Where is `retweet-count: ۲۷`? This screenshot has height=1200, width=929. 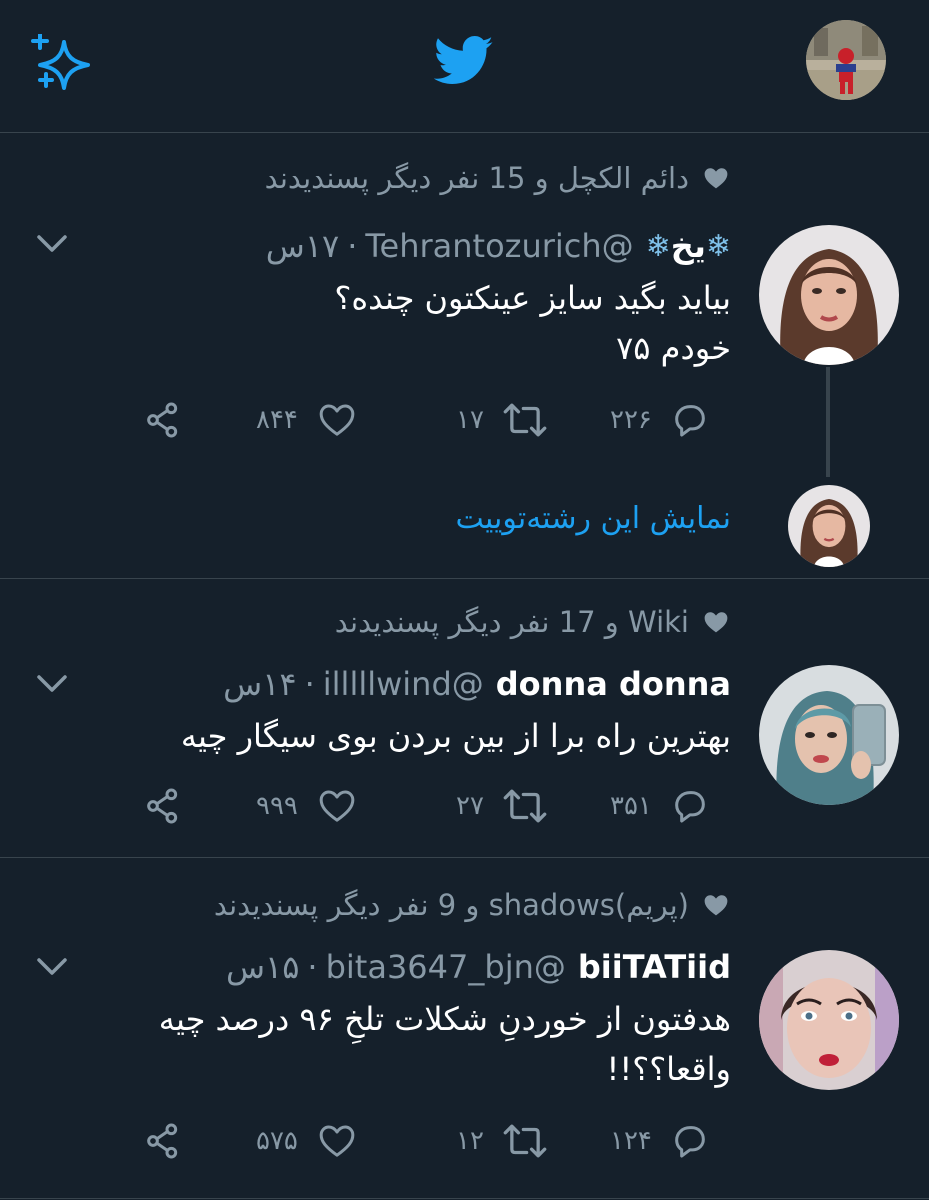 retweet-count: ۲۷ is located at coordinates (470, 806).